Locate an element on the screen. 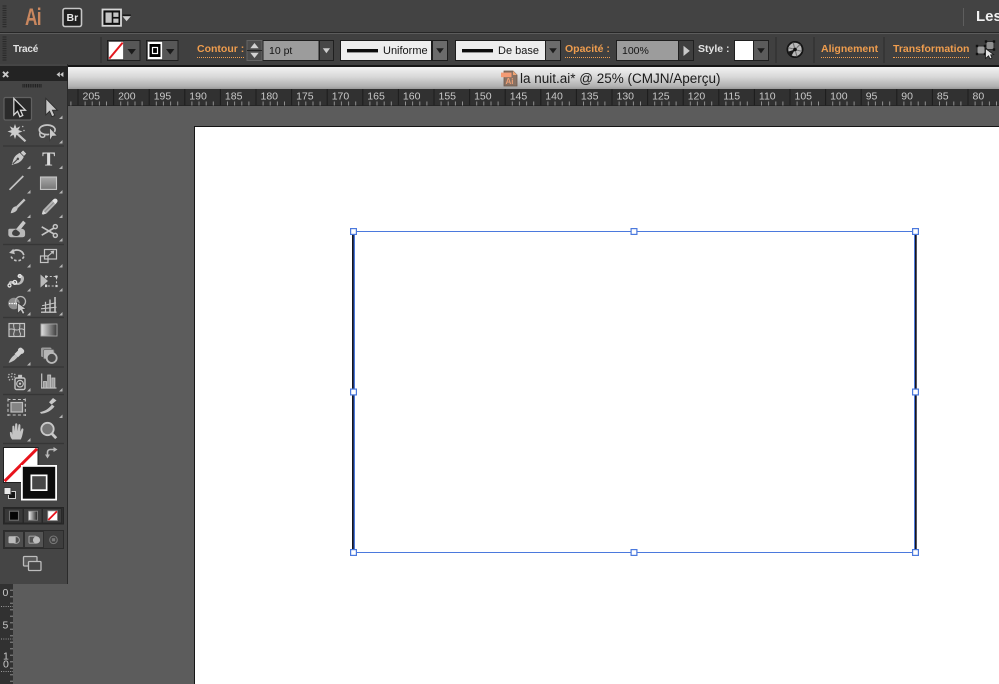 This screenshot has width=999, height=684. svg-text: 145 is located at coordinates (519, 97).